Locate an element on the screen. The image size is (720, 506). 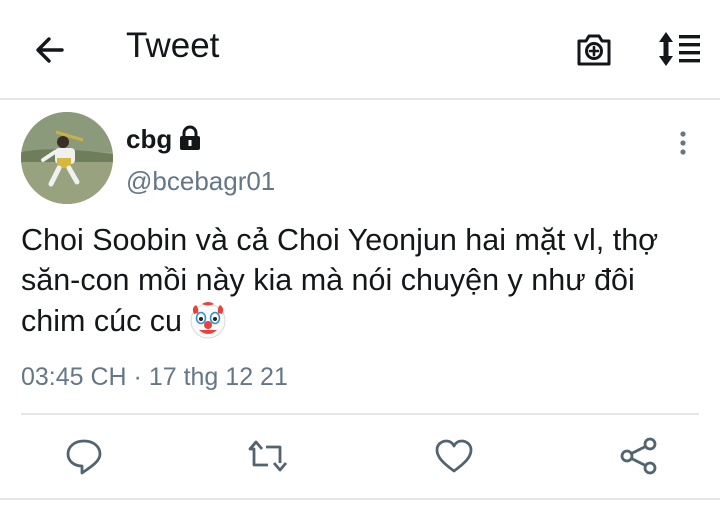
avatar-image is located at coordinates (67, 158).